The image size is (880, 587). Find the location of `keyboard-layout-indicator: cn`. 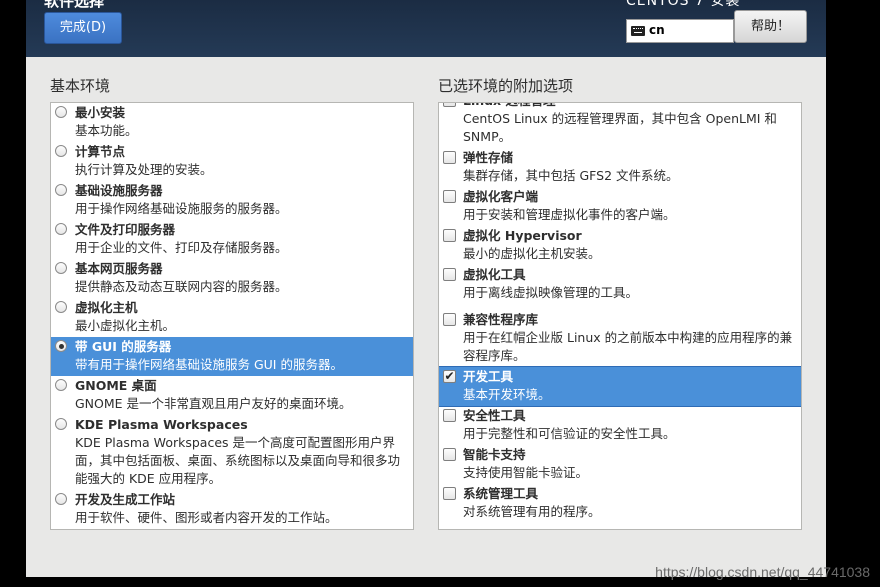

keyboard-layout-indicator: cn is located at coordinates (680, 31).